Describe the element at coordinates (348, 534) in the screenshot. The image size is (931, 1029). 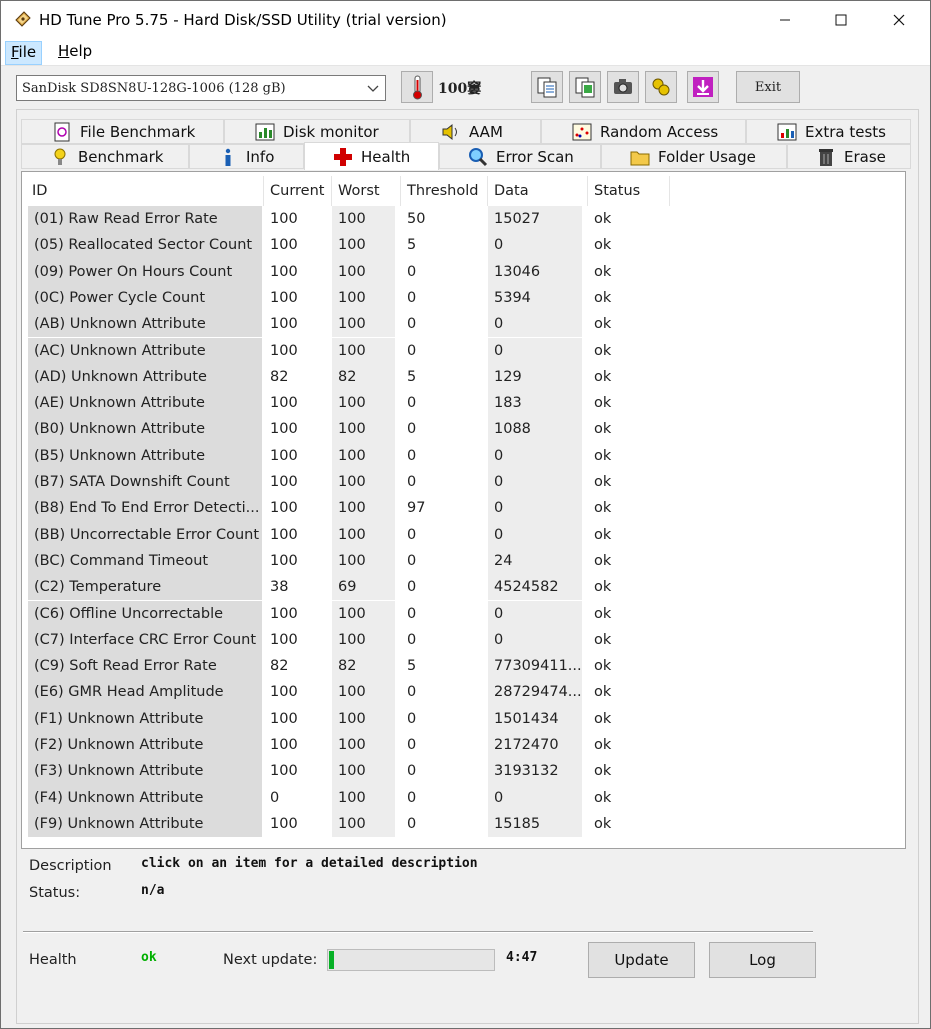
I see `table-row: (BB) Uncorrectable Error Count 100 100 0 0 ok` at that location.